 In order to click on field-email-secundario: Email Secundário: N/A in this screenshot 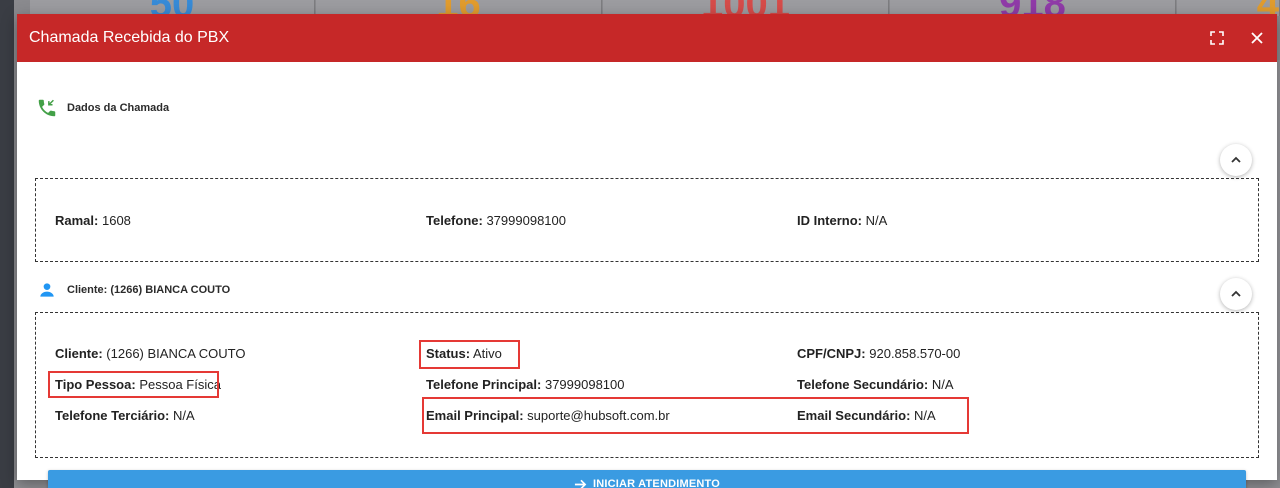, I will do `click(866, 415)`.